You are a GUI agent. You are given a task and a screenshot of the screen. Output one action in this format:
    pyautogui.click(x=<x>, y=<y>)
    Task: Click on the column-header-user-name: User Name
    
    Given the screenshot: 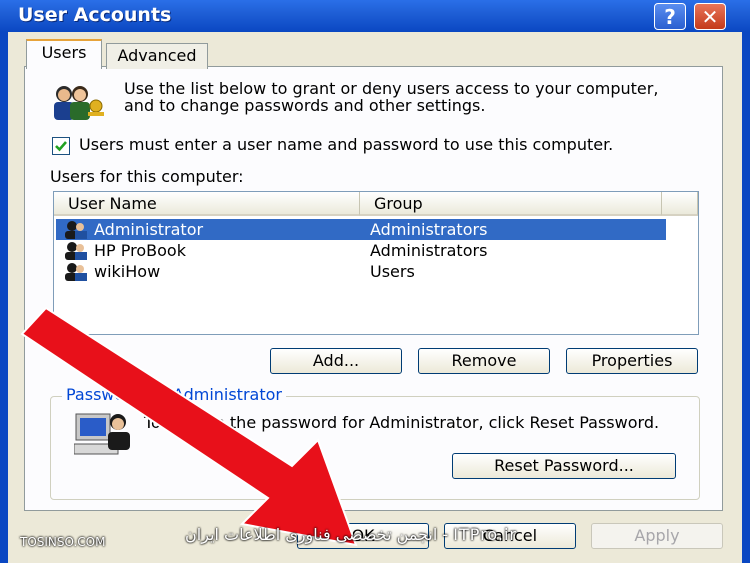 What is the action you would take?
    pyautogui.click(x=207, y=204)
    